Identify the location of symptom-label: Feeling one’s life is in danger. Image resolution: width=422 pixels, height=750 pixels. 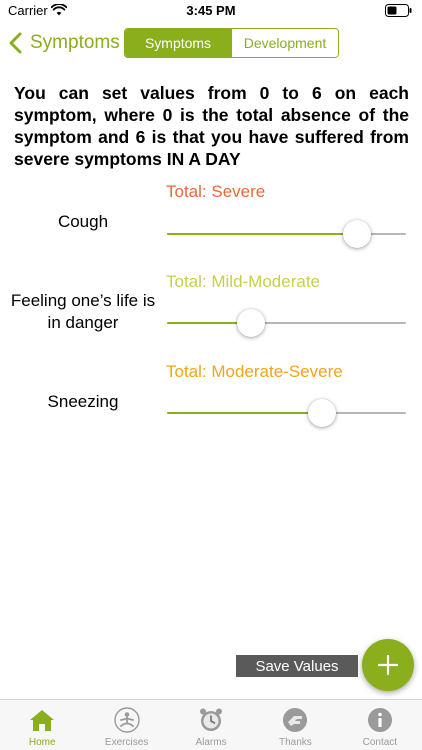
(83, 311).